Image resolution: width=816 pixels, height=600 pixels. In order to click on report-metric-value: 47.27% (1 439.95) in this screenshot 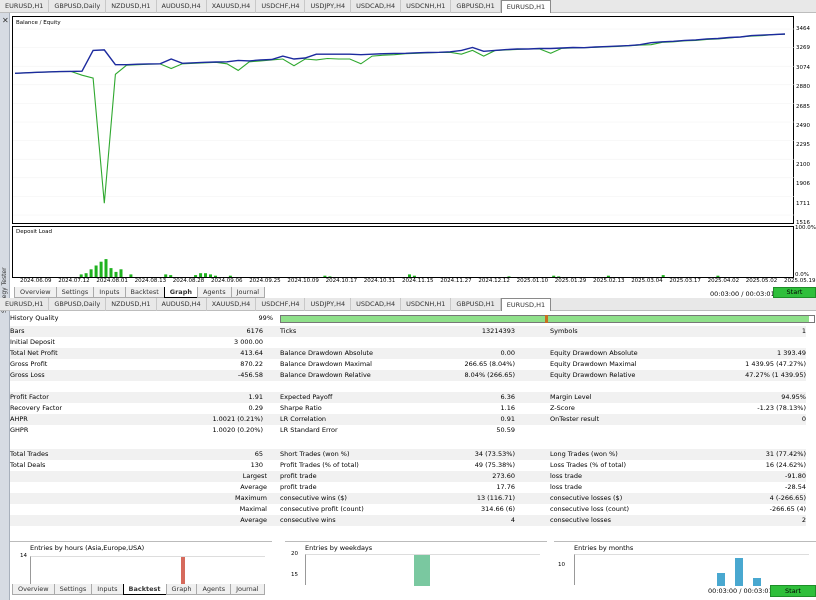, I will do `click(775, 375)`.